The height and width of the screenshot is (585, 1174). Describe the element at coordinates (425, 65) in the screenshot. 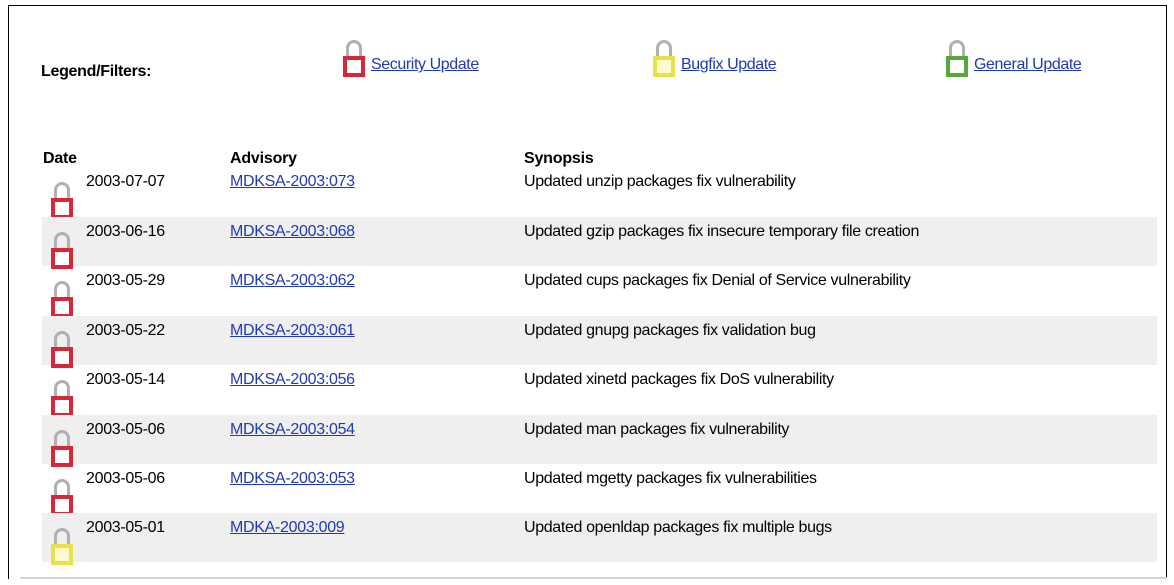

I see `security-update-link: Security Update` at that location.